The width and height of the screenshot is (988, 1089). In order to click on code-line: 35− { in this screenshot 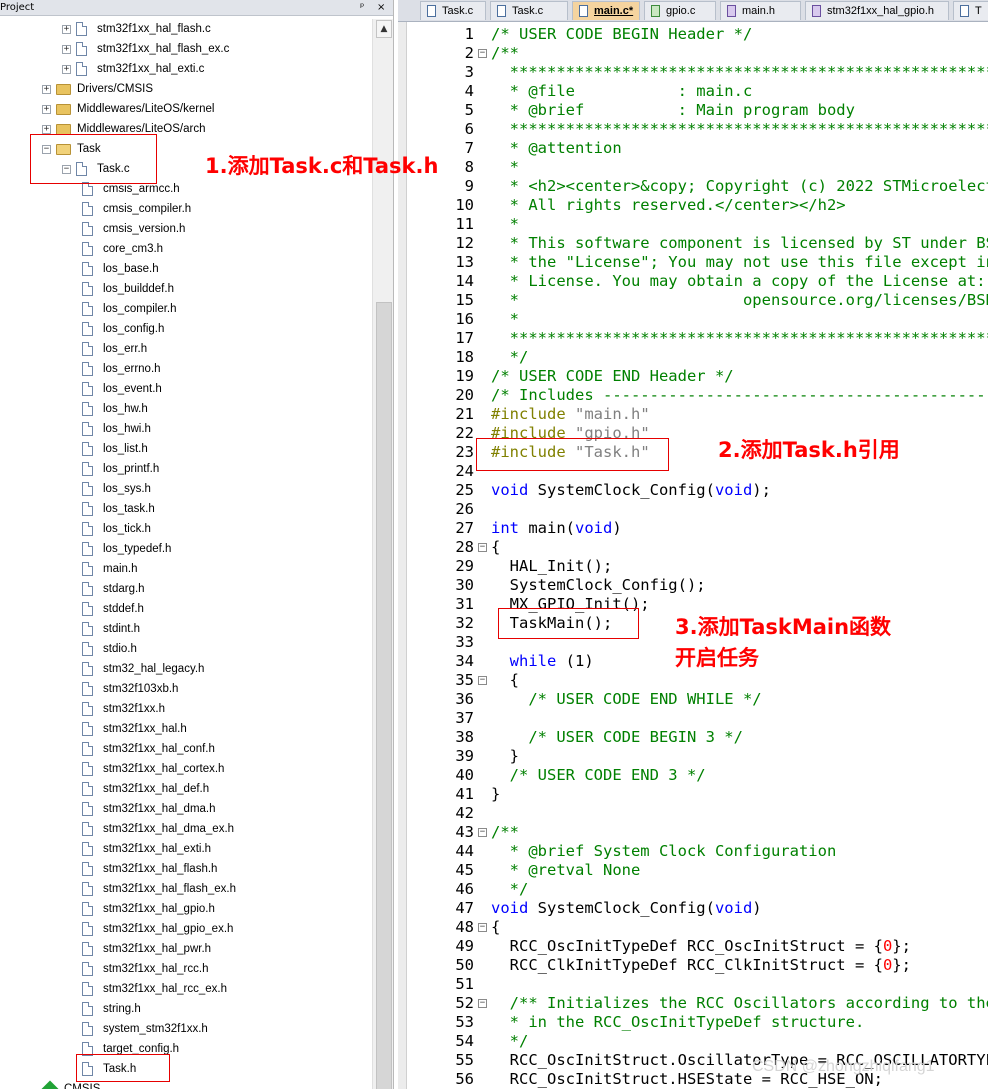, I will do `click(697, 680)`.